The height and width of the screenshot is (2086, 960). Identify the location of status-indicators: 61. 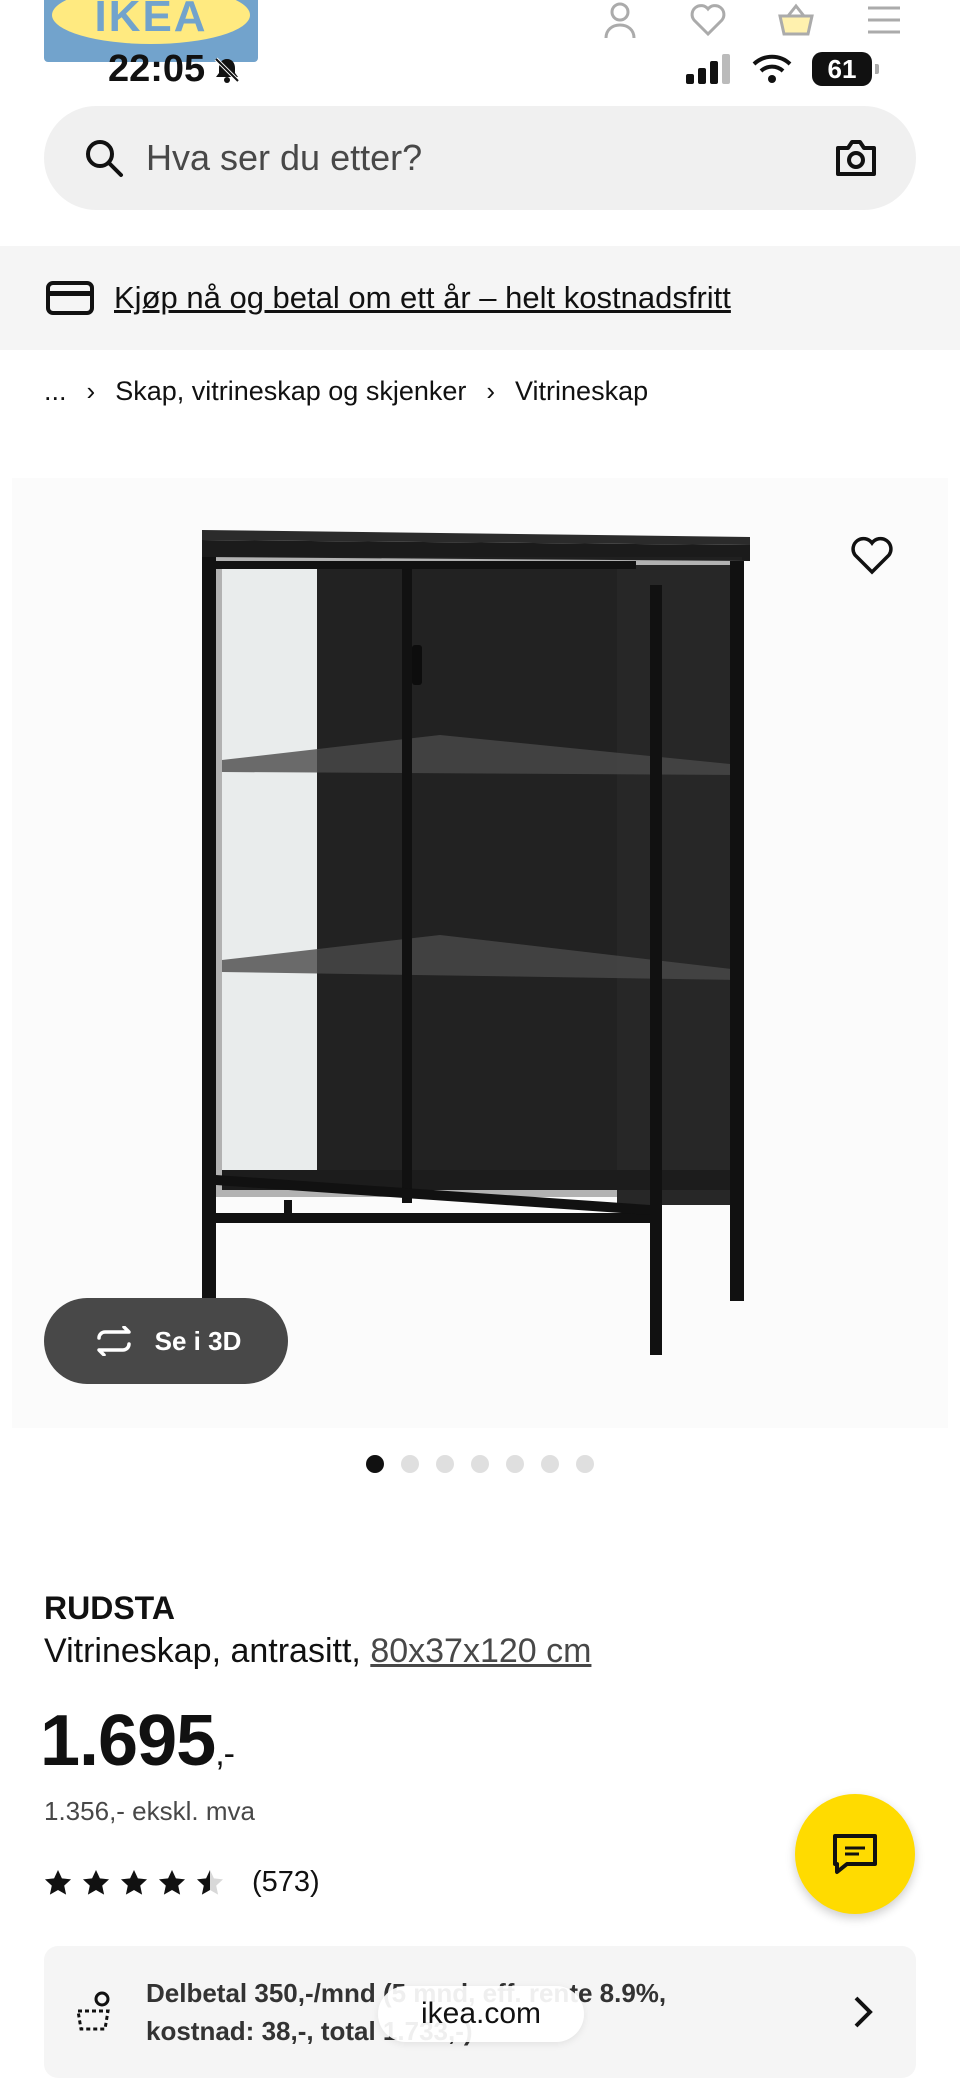
(782, 69).